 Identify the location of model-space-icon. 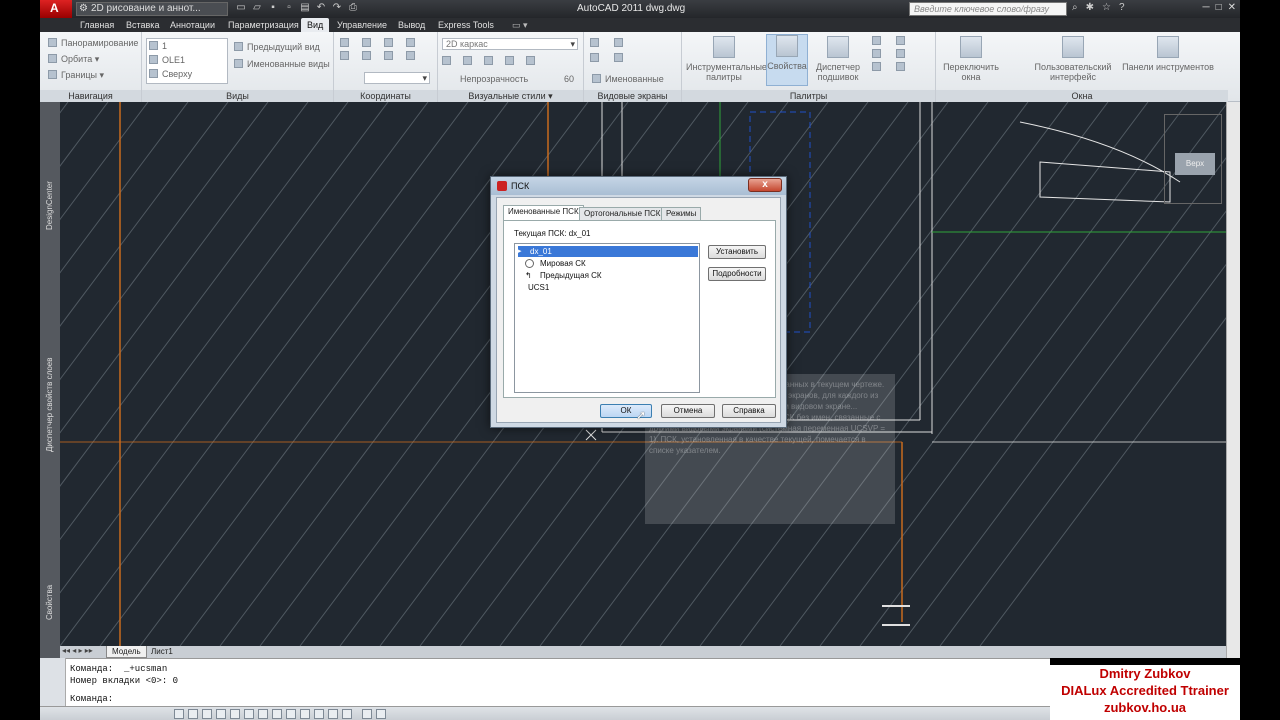
(367, 714).